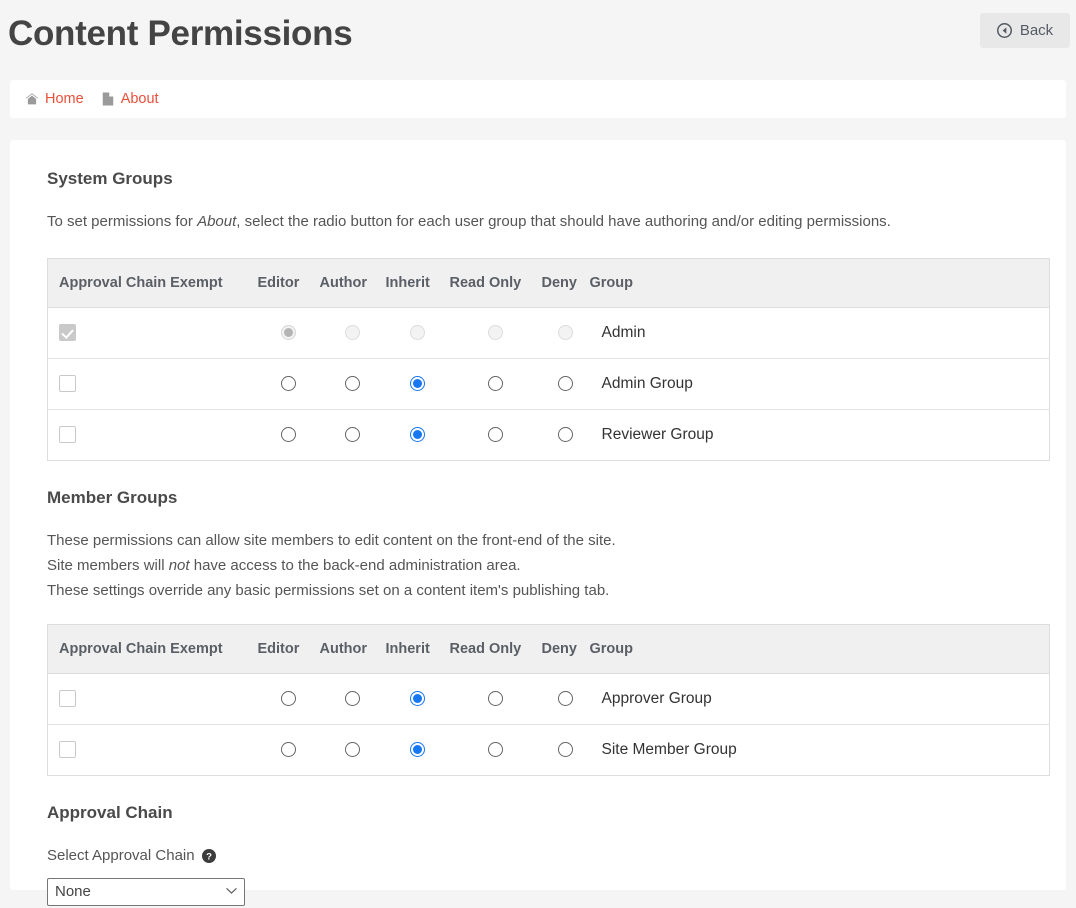 The image size is (1076, 908). What do you see at coordinates (108, 99) in the screenshot?
I see `file-icon` at bounding box center [108, 99].